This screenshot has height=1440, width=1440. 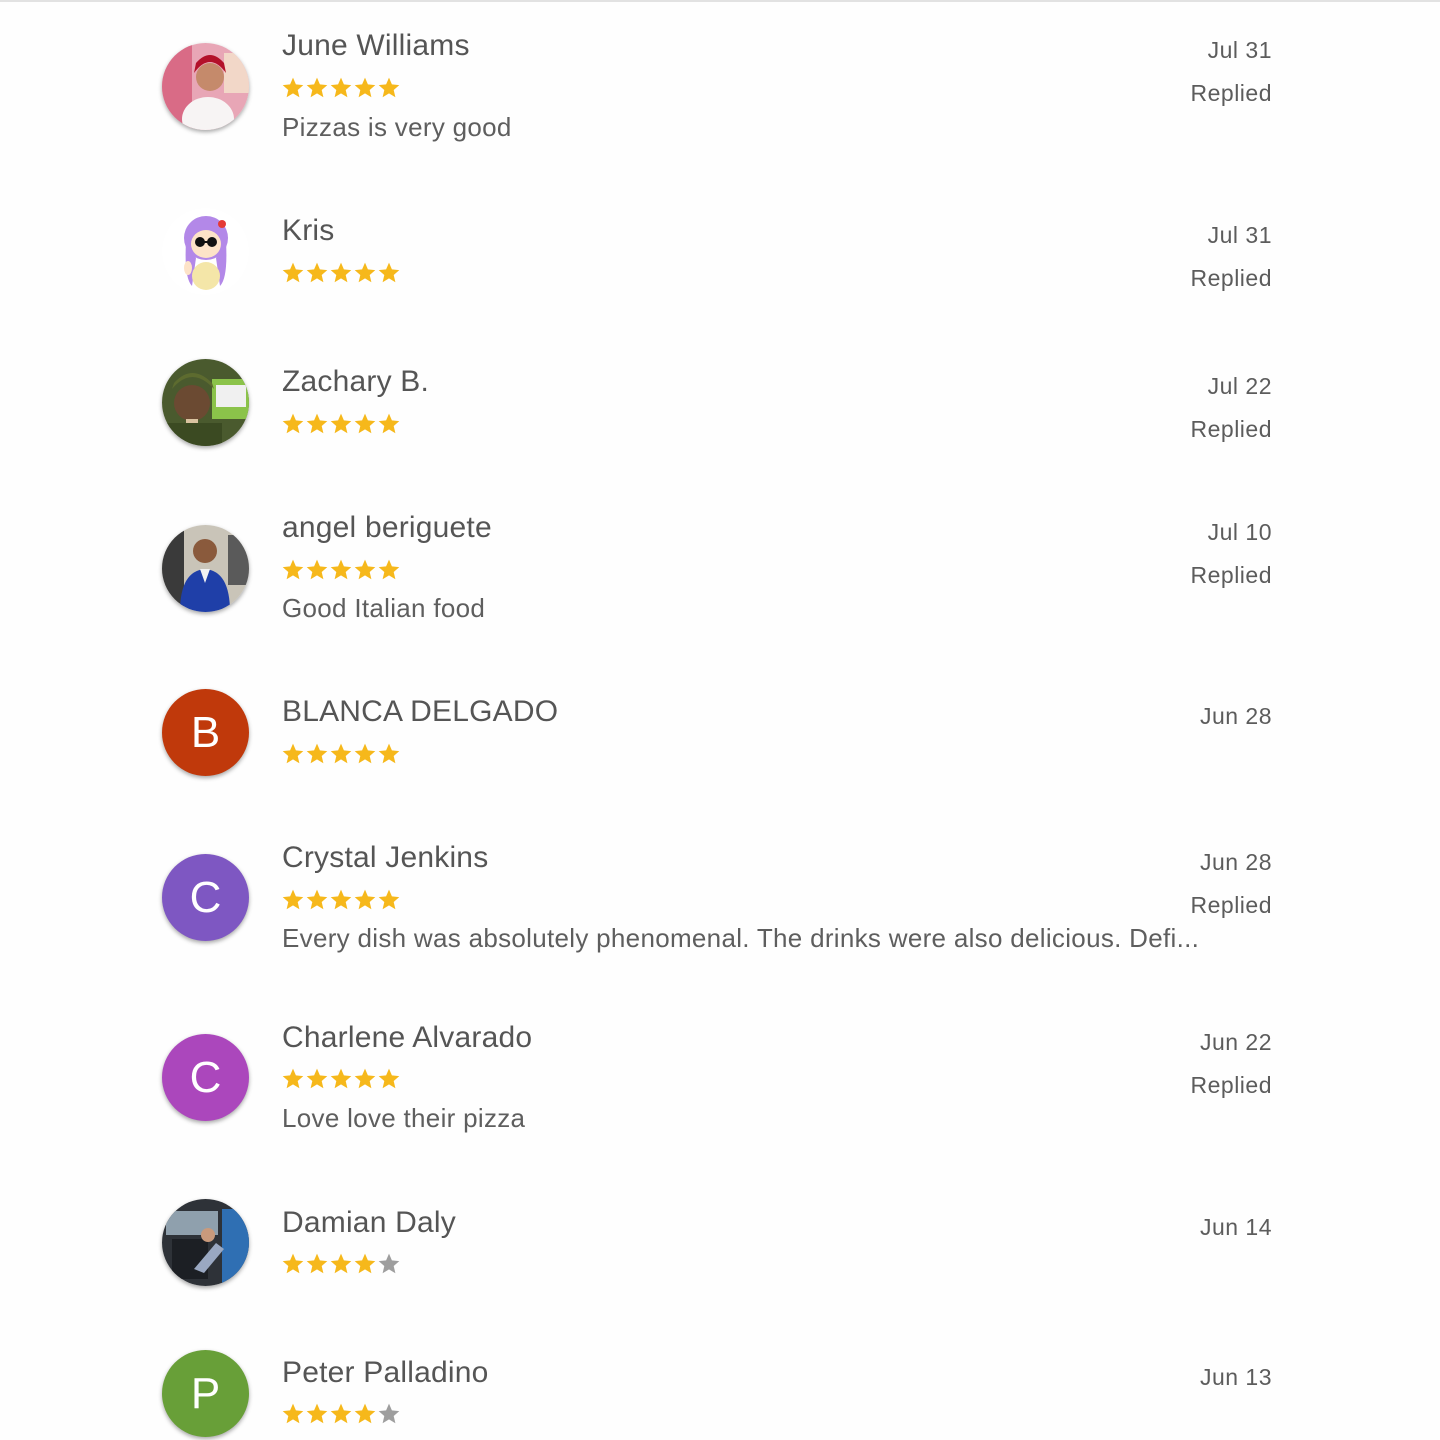 I want to click on review-date: Jul 10, so click(x=1239, y=532).